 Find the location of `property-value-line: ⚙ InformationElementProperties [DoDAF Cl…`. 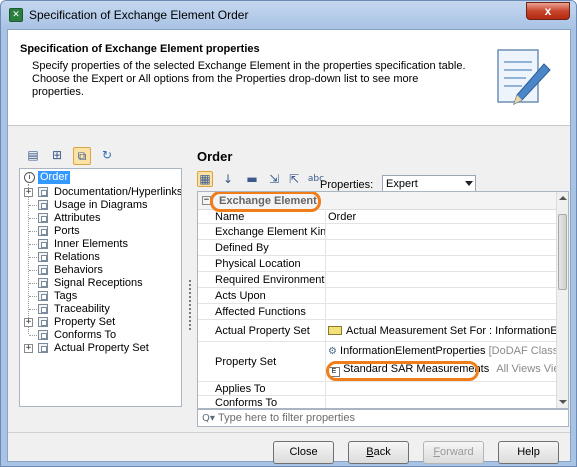

property-value-line: ⚙ InformationElementProperties [DoDAF Cl… is located at coordinates (442, 351).